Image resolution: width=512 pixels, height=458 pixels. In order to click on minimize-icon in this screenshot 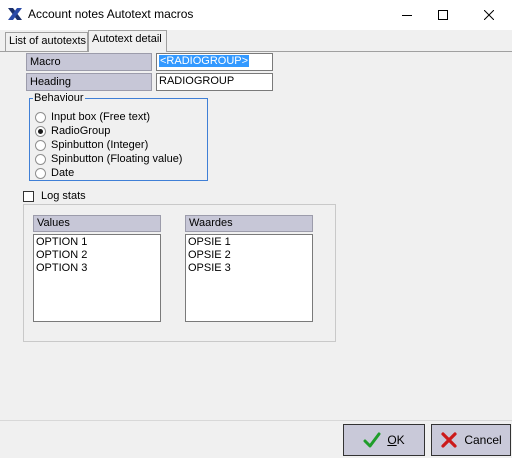, I will do `click(407, 15)`.